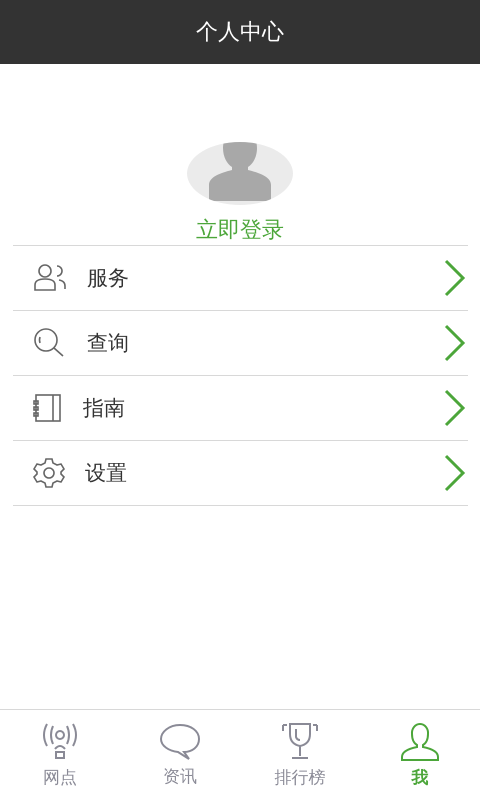  Describe the element at coordinates (420, 742) in the screenshot. I see `person-icon` at that location.